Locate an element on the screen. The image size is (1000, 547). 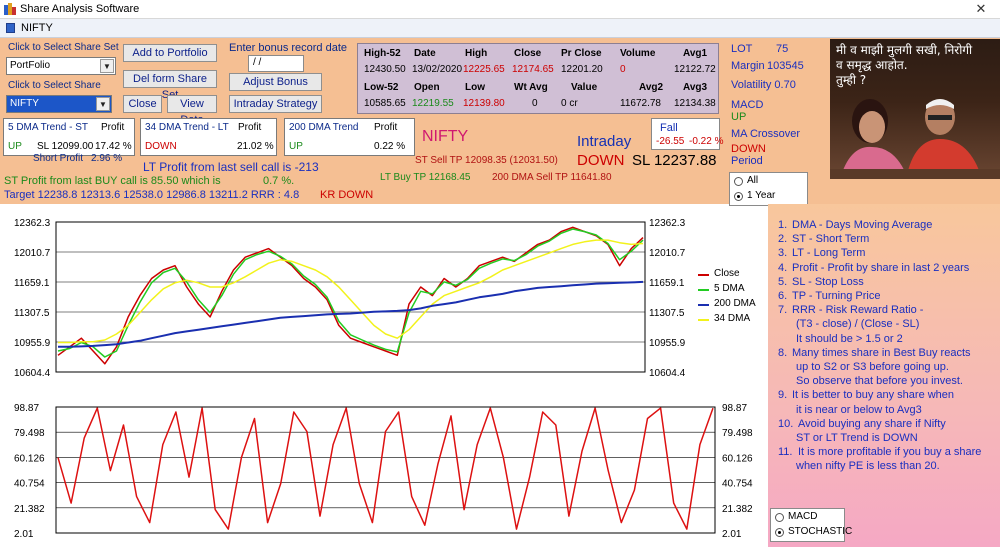
dma200-trend: UP is located at coordinates (296, 146).